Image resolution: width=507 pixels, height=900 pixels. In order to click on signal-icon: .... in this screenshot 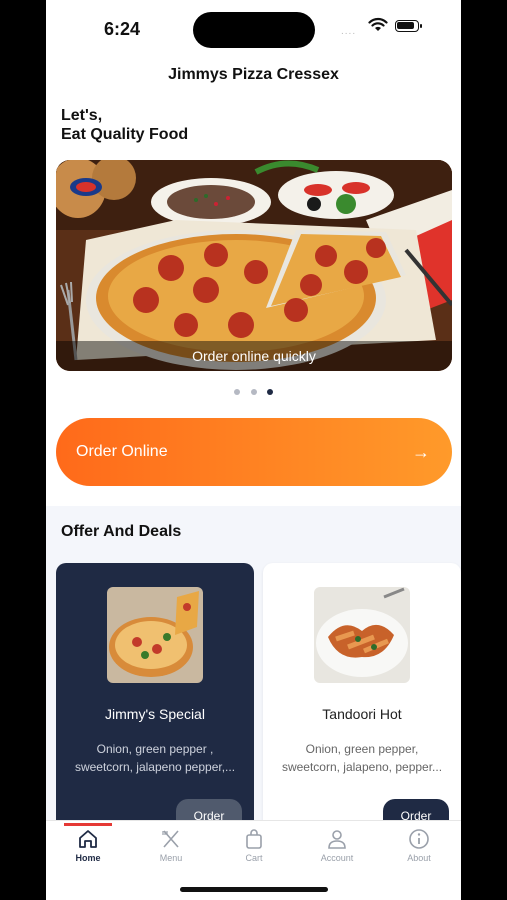, I will do `click(349, 31)`.